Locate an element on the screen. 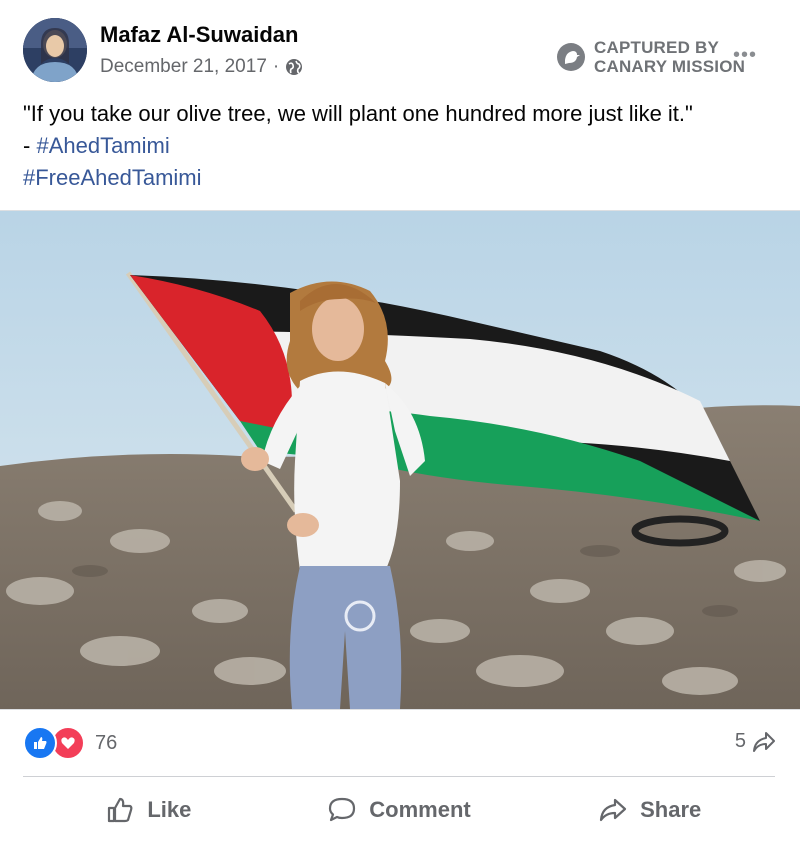 This screenshot has height=843, width=800. share-icon is located at coordinates (613, 810).